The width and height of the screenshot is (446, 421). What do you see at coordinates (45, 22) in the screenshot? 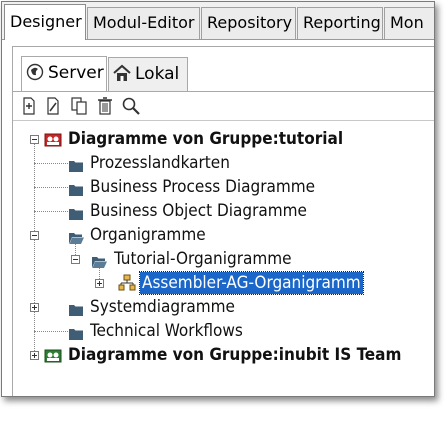
I see `tab-designer: Designer` at bounding box center [45, 22].